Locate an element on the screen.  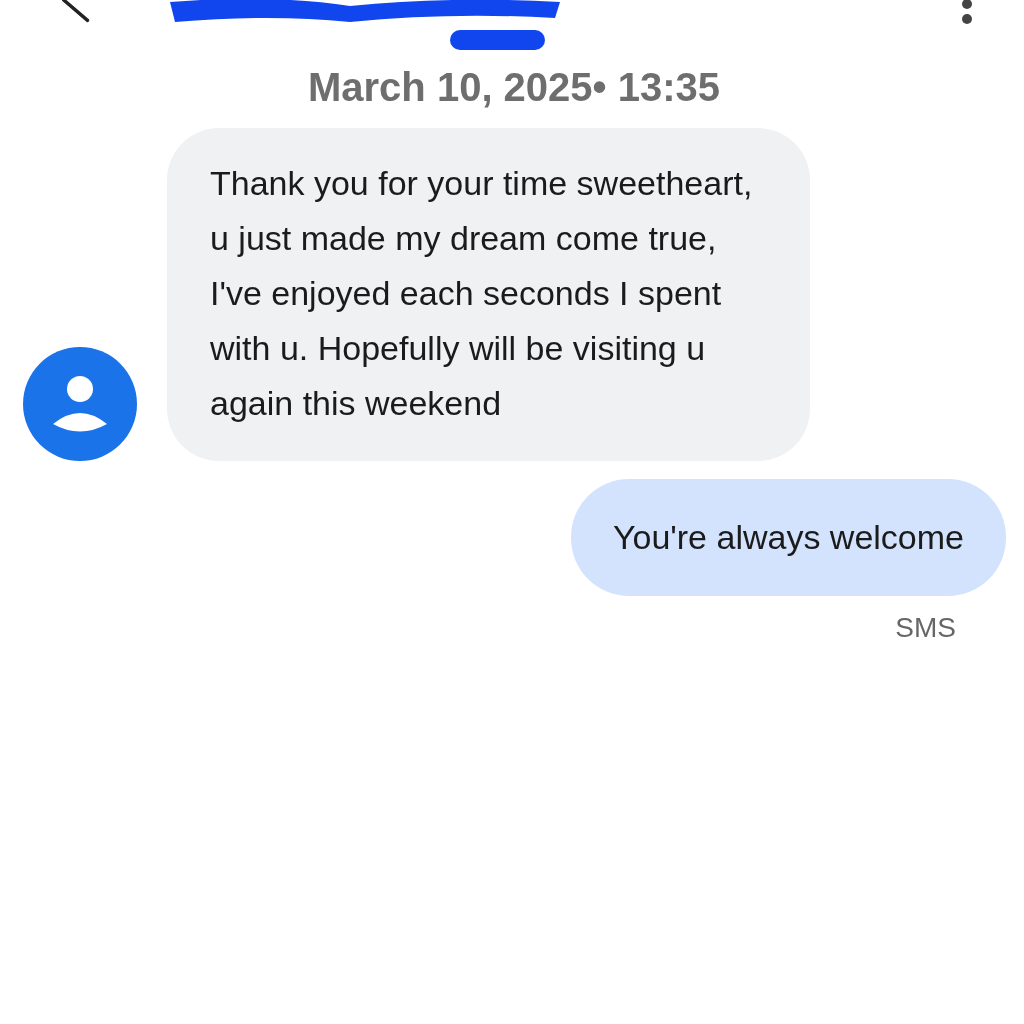
more-options-icon is located at coordinates (967, 12).